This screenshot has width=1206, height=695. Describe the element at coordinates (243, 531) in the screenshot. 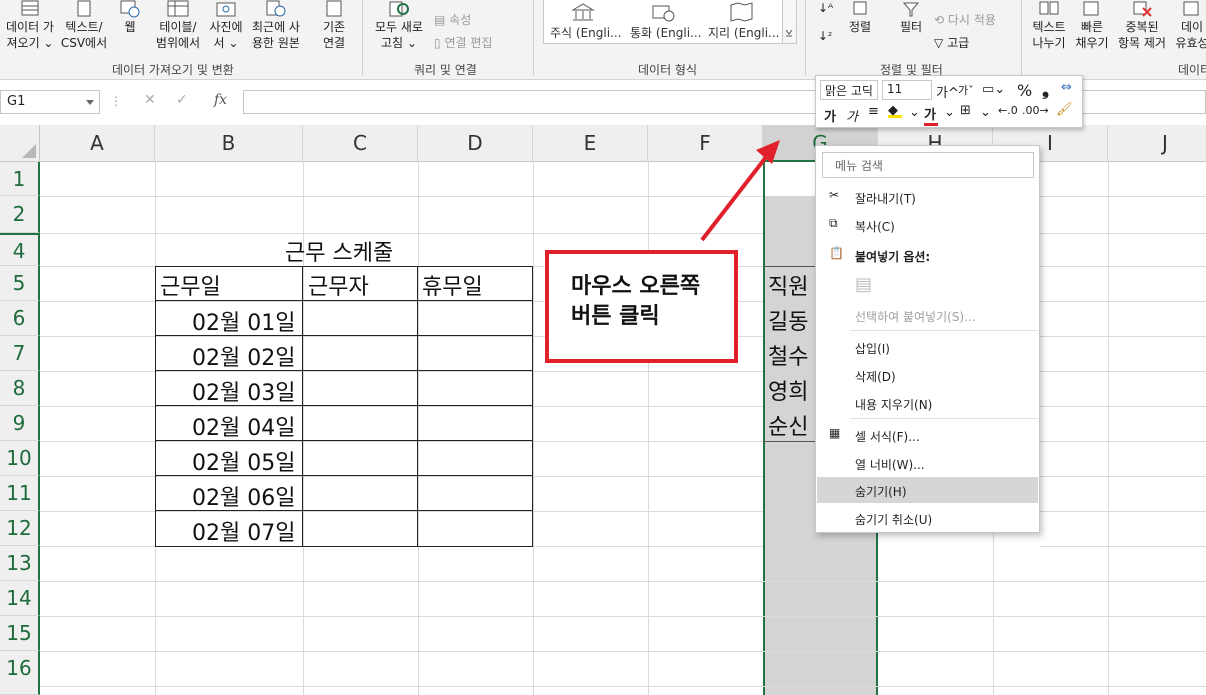

I see `date-cell: 02월 07일` at that location.